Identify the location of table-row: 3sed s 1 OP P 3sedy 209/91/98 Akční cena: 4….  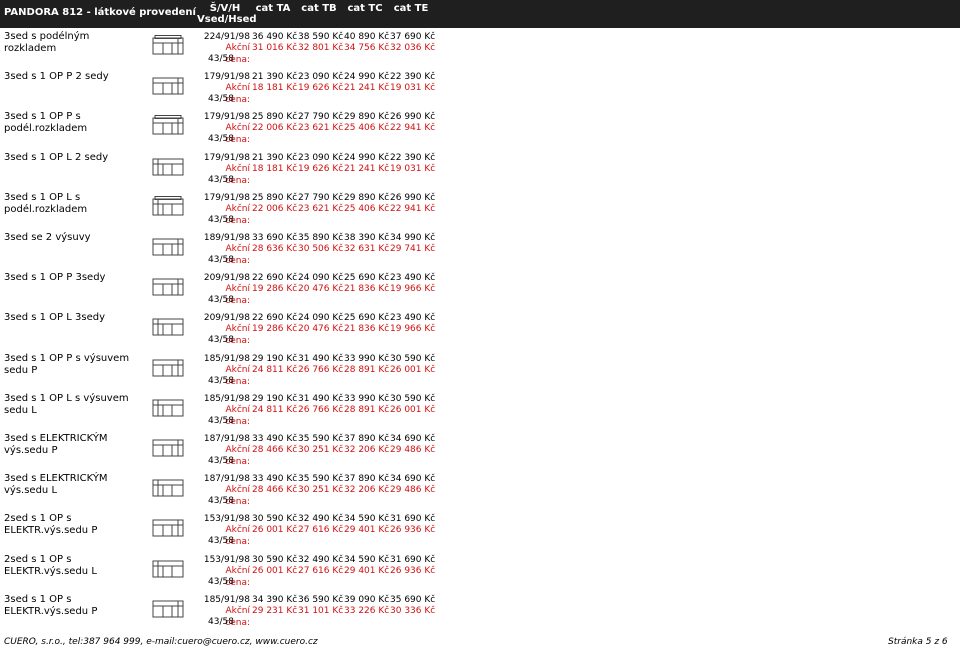
(480, 292).